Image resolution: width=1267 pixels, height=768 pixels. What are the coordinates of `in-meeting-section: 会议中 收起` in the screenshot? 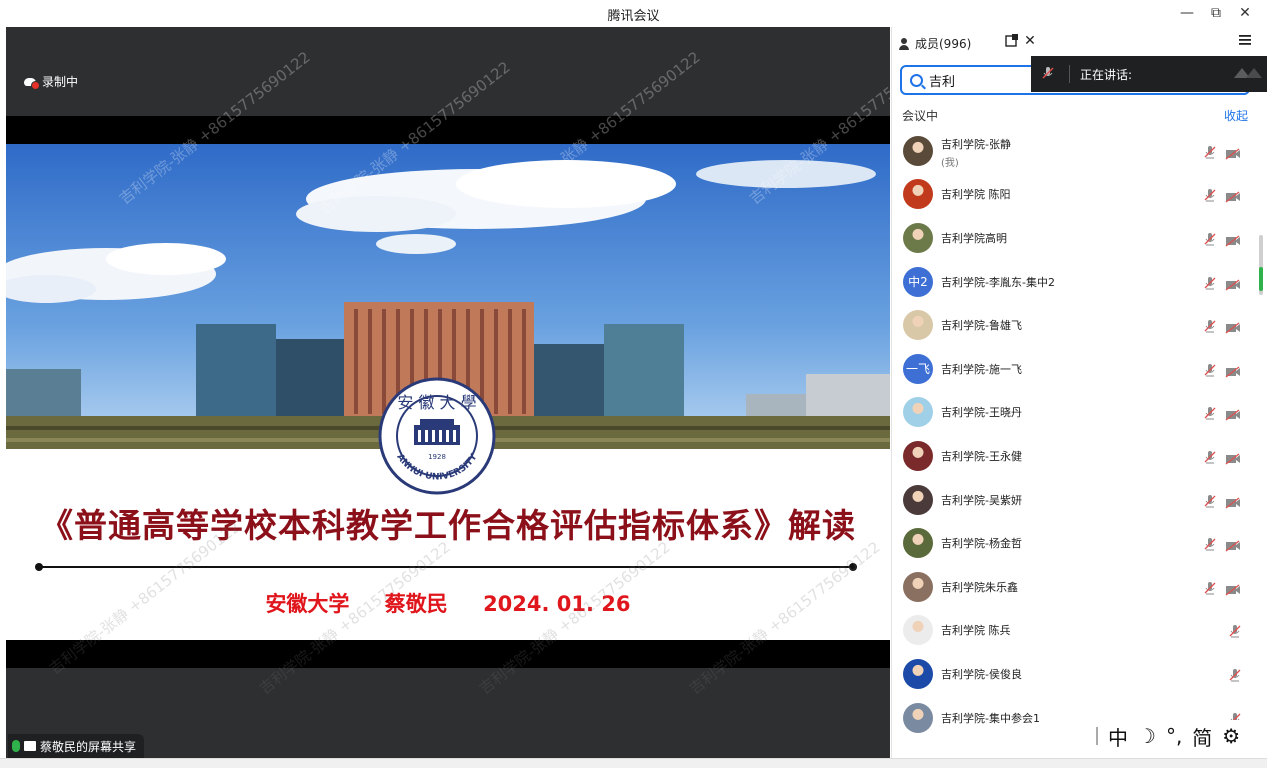 It's located at (1079, 115).